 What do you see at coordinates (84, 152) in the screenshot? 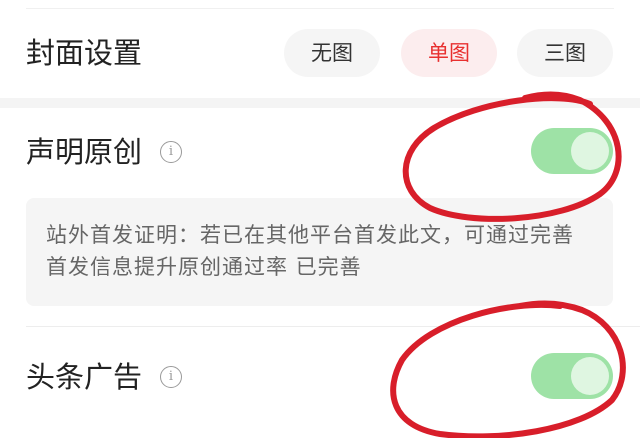
I see `declare-original-label: 声明原创` at bounding box center [84, 152].